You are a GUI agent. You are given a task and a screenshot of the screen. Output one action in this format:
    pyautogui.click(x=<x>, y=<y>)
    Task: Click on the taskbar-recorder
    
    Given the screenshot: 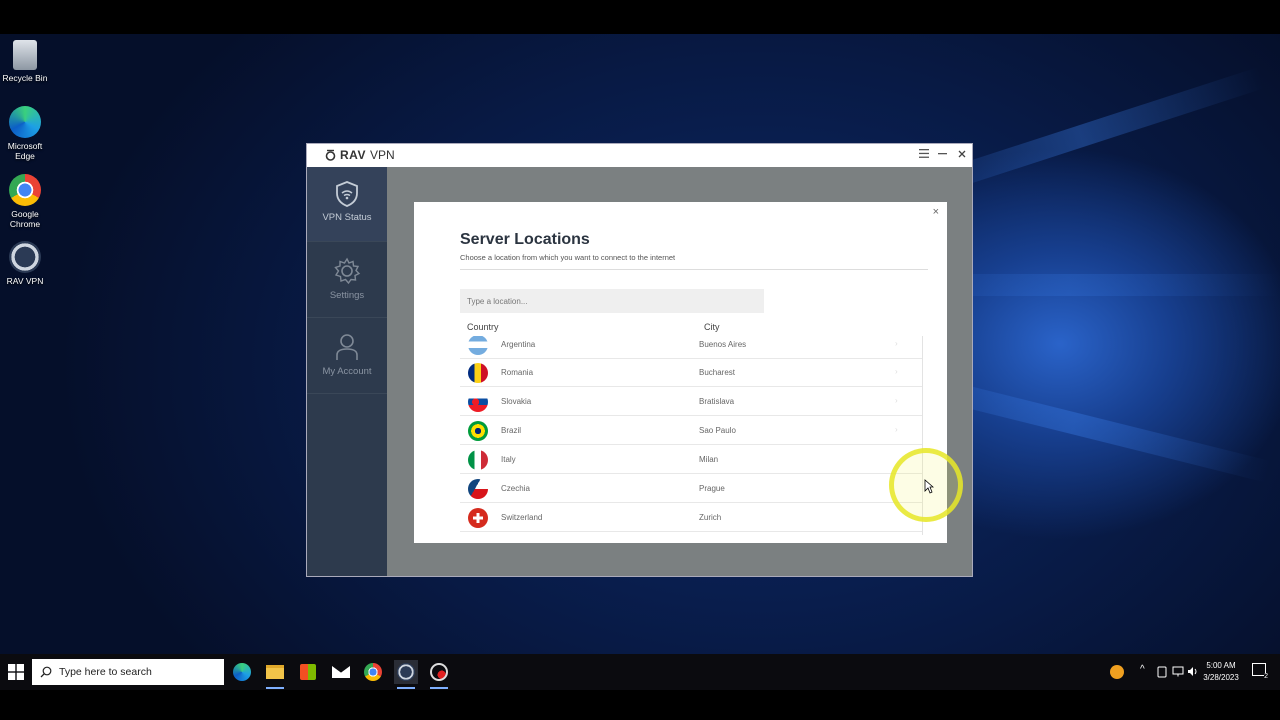 What is the action you would take?
    pyautogui.click(x=439, y=674)
    